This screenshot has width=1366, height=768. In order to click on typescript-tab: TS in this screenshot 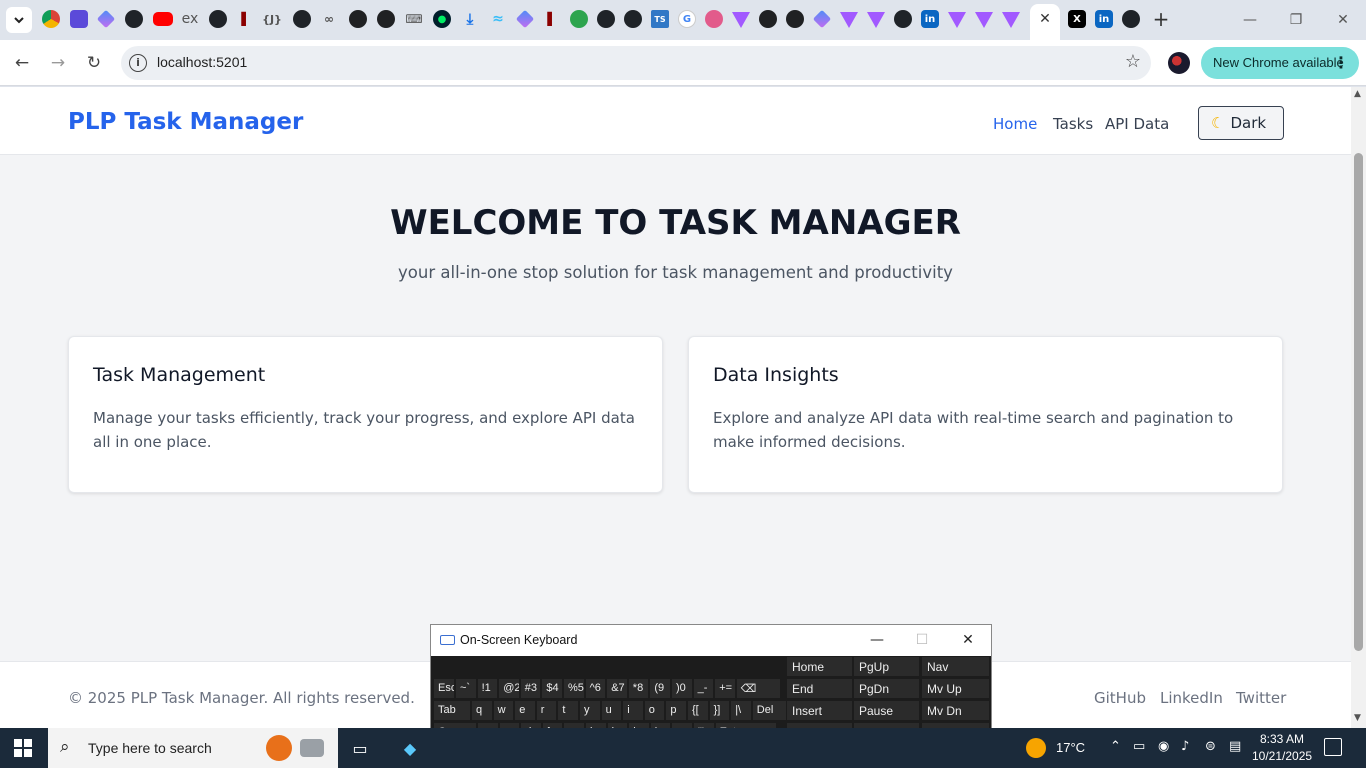, I will do `click(660, 19)`.